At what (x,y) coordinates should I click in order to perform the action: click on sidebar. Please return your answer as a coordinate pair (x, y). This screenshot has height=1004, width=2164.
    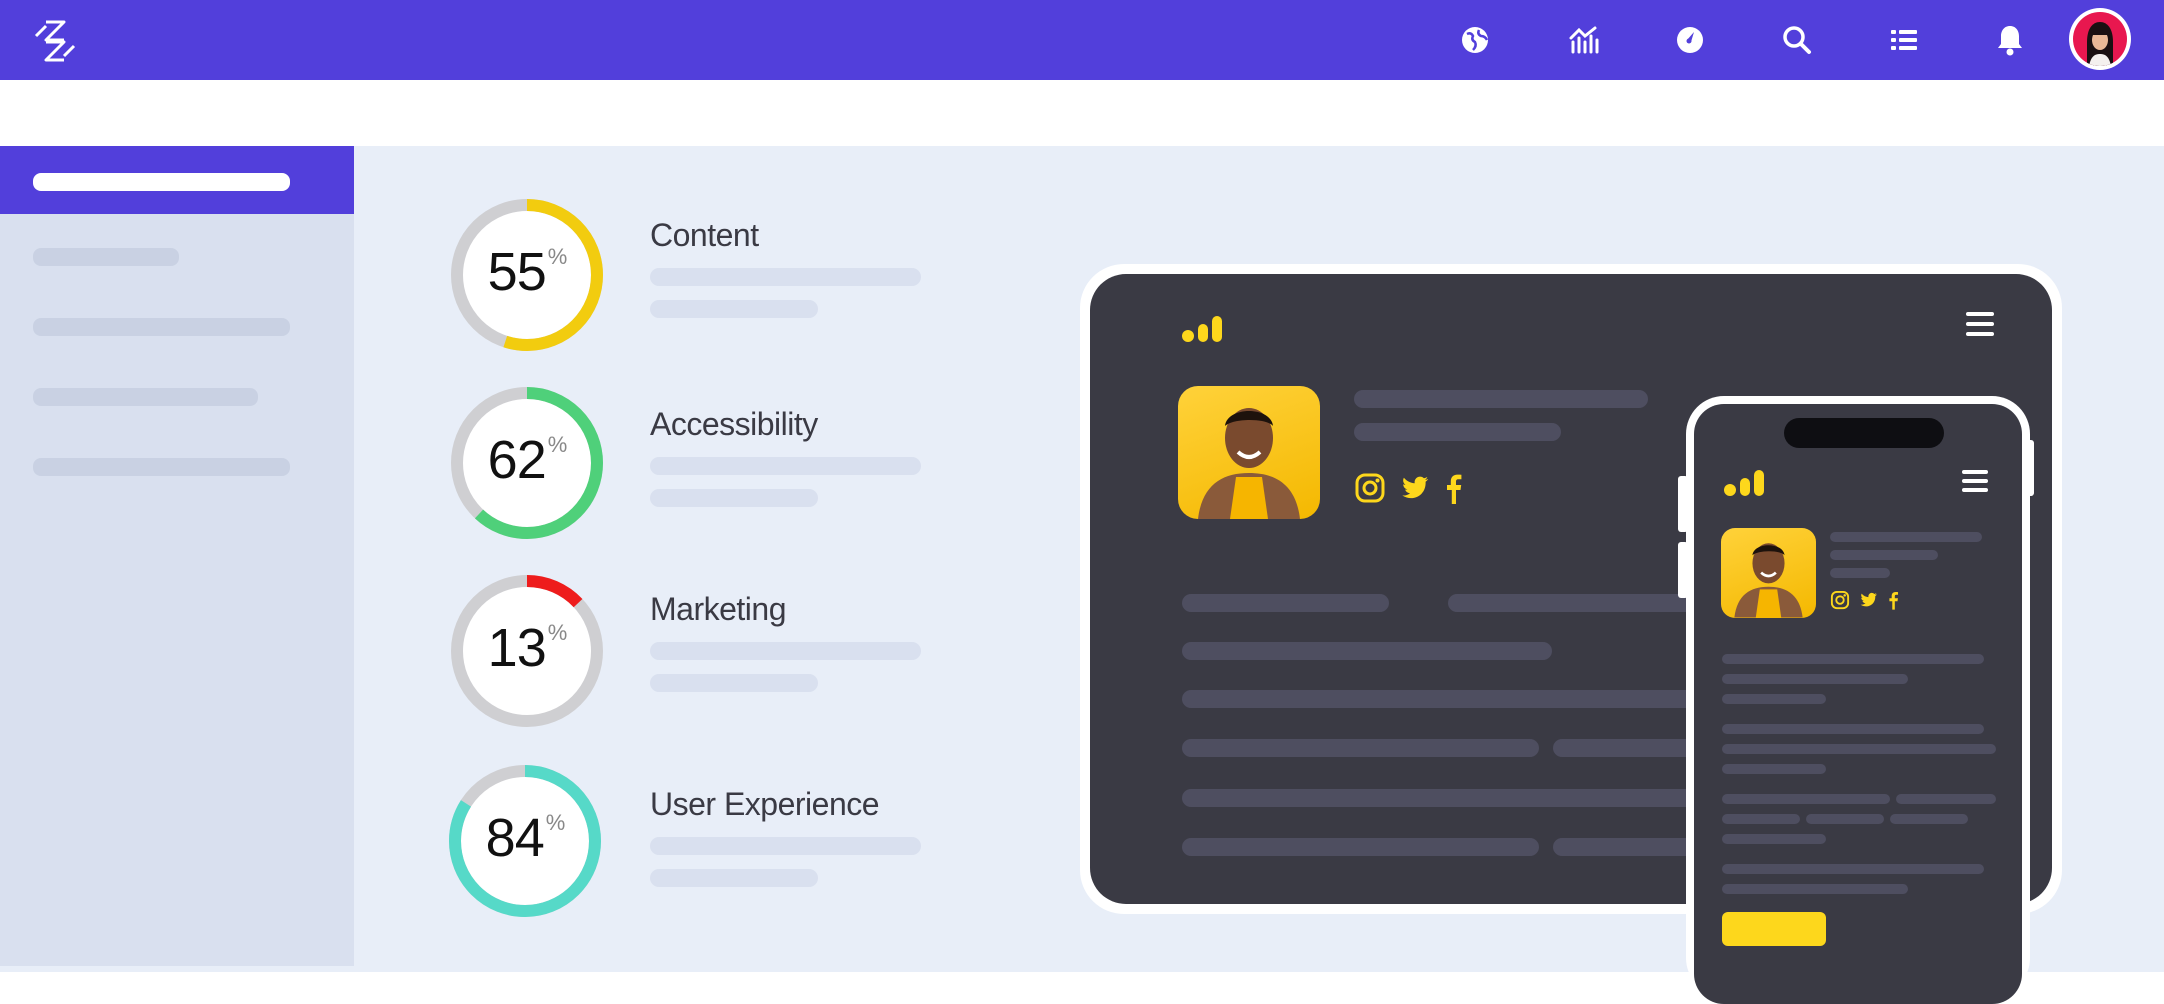
    Looking at the image, I should click on (177, 556).